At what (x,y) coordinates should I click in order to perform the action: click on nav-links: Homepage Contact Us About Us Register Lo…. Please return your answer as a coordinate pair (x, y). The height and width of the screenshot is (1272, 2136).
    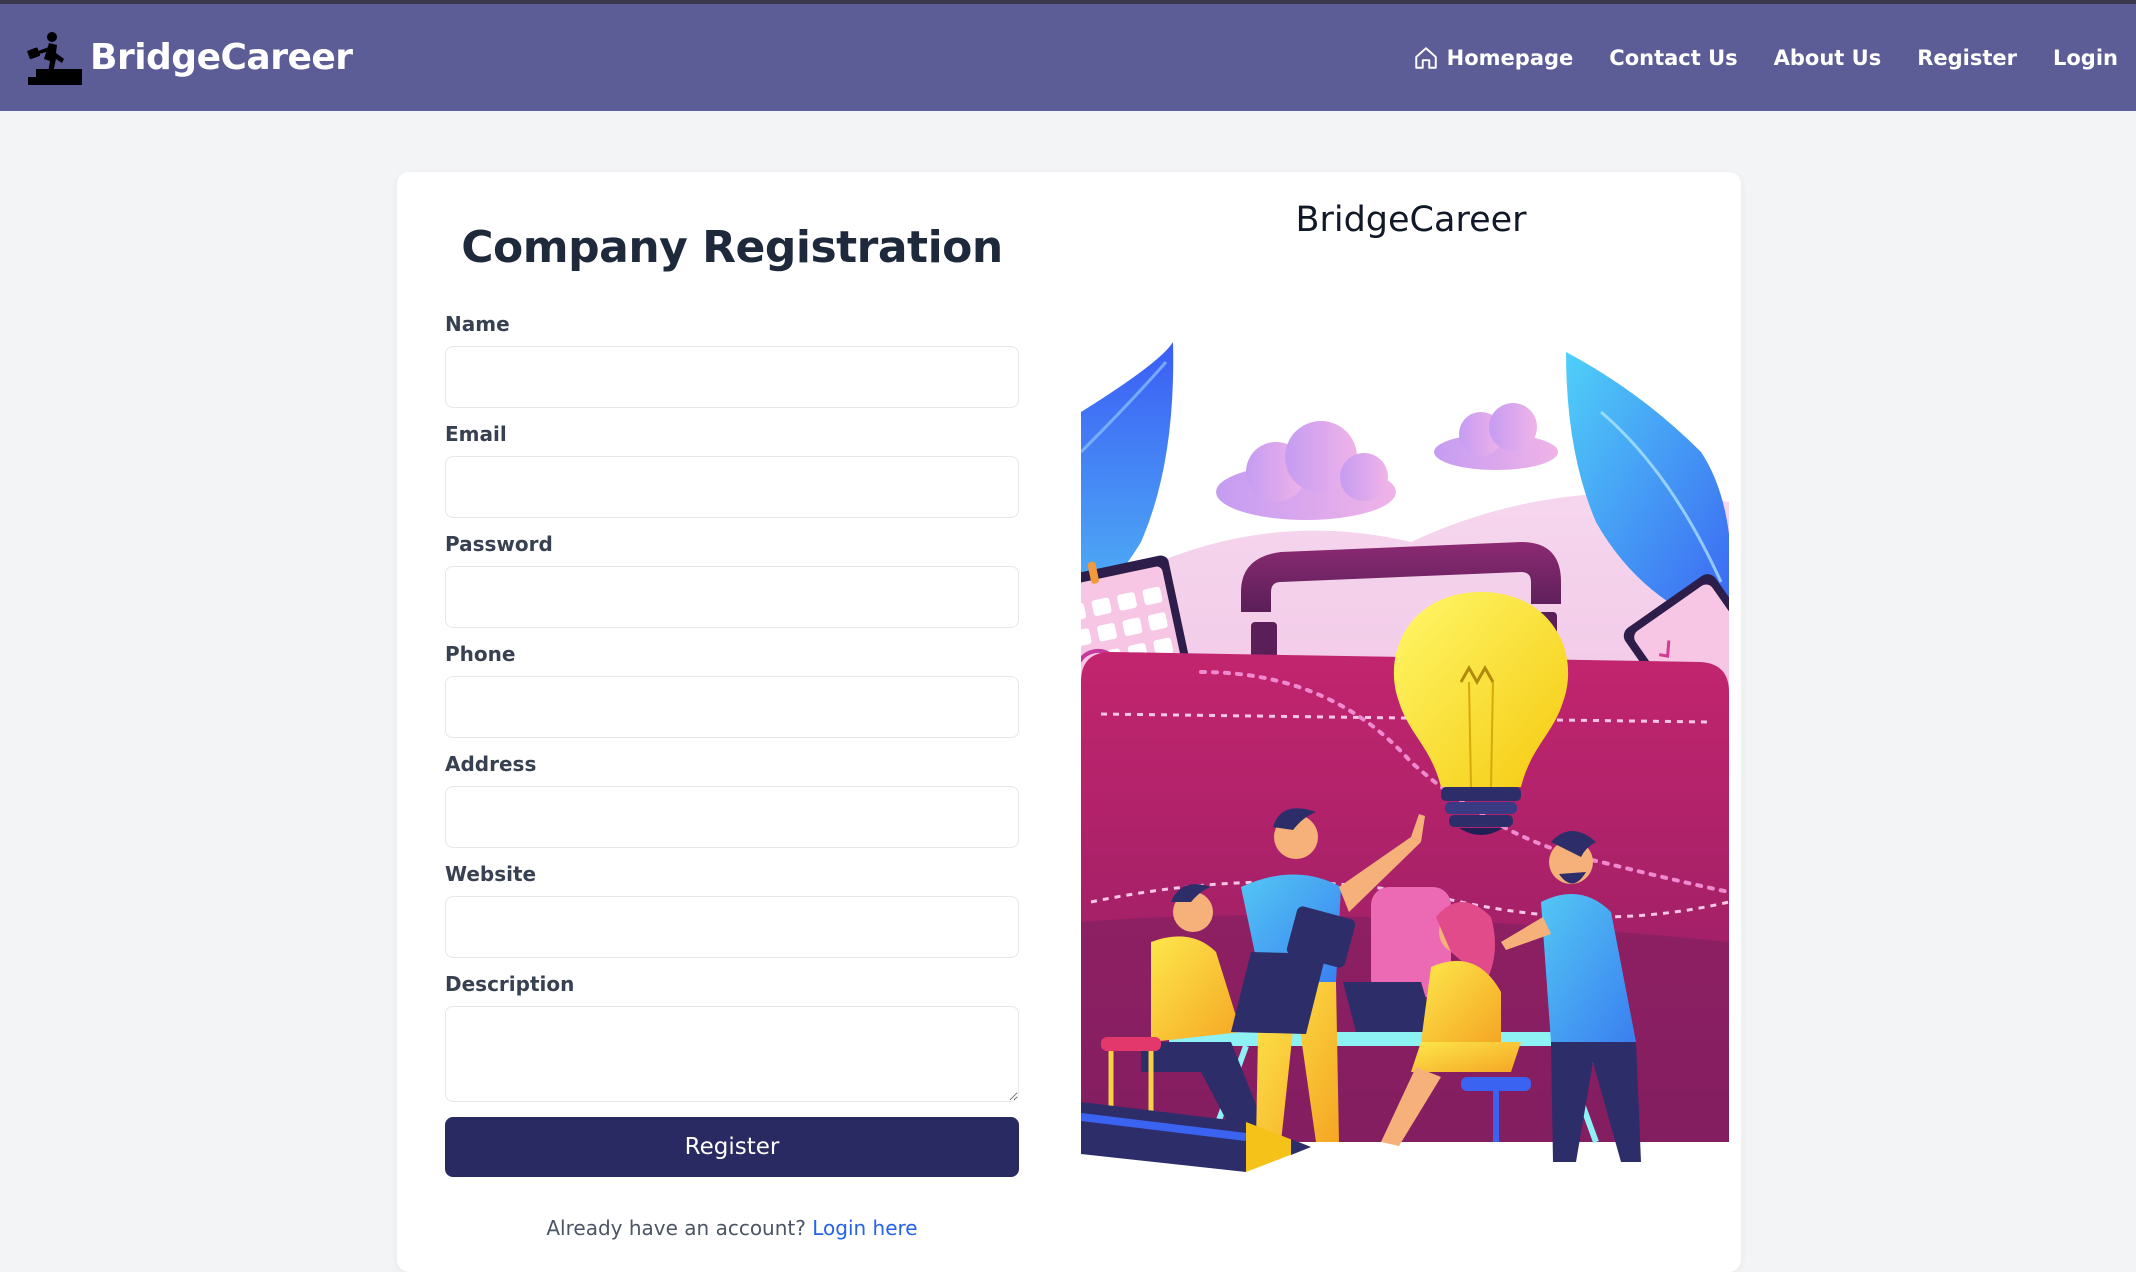
    Looking at the image, I should click on (1747, 58).